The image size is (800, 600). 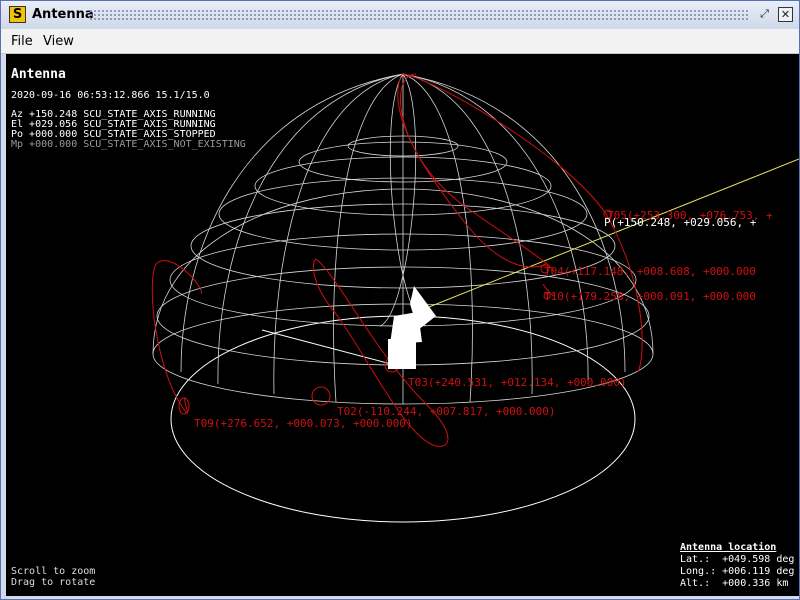 What do you see at coordinates (184, 406) in the screenshot?
I see `track-t09-marker` at bounding box center [184, 406].